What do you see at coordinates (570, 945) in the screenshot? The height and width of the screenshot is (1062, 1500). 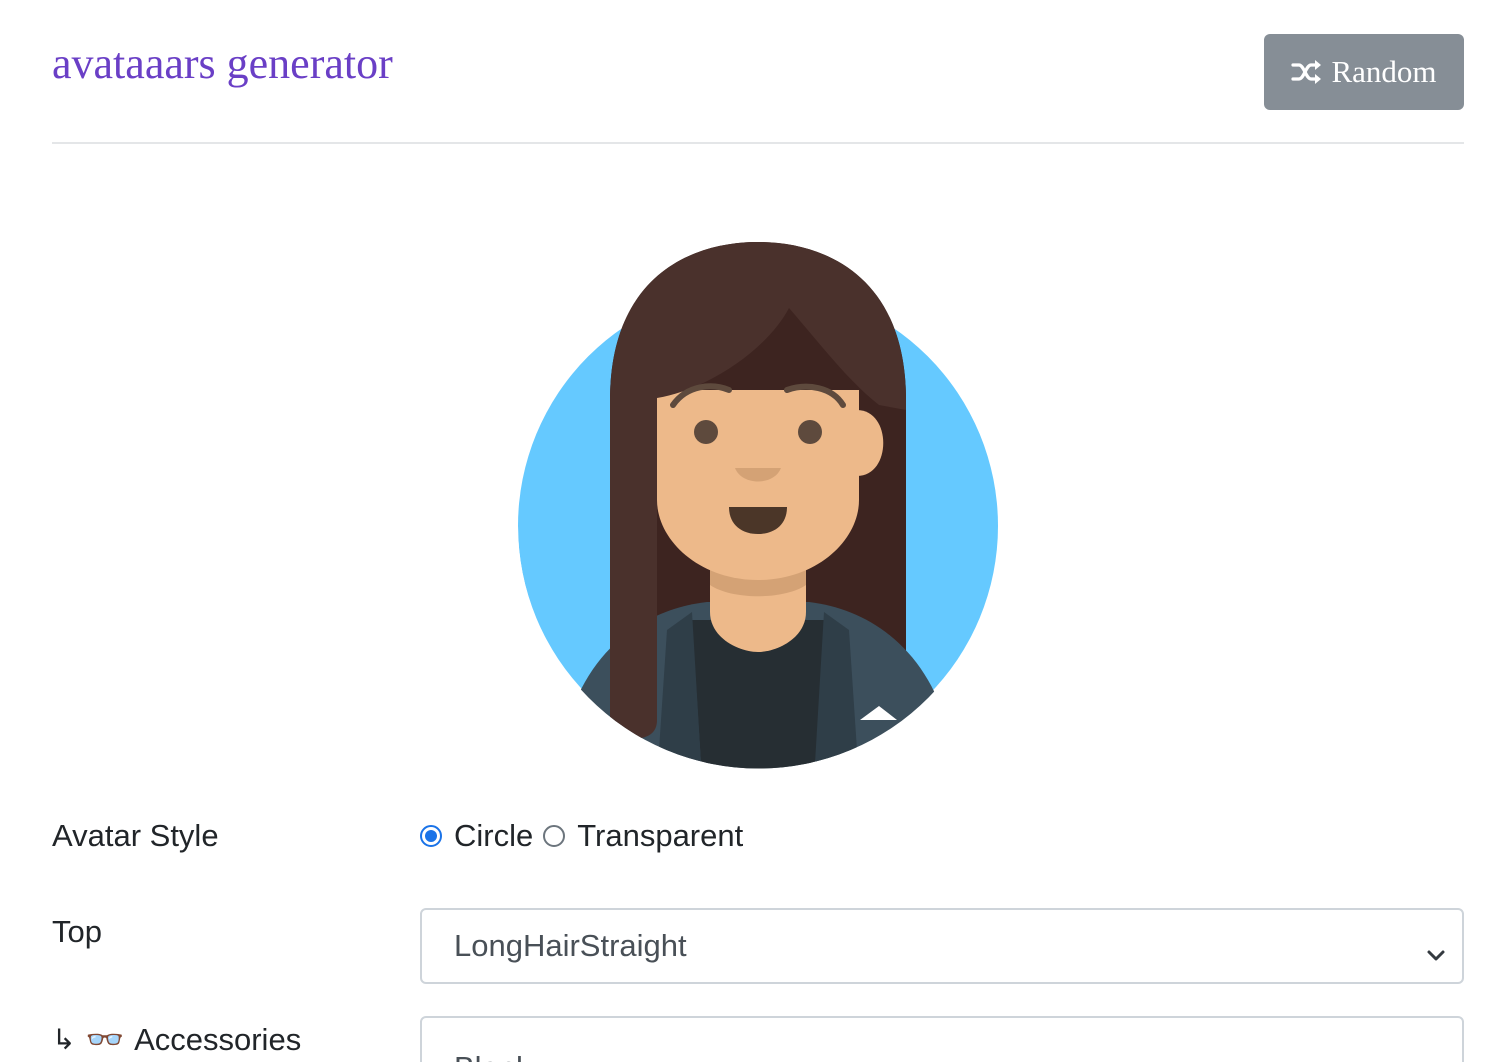 I see `top-select-value: LongHairStraight` at bounding box center [570, 945].